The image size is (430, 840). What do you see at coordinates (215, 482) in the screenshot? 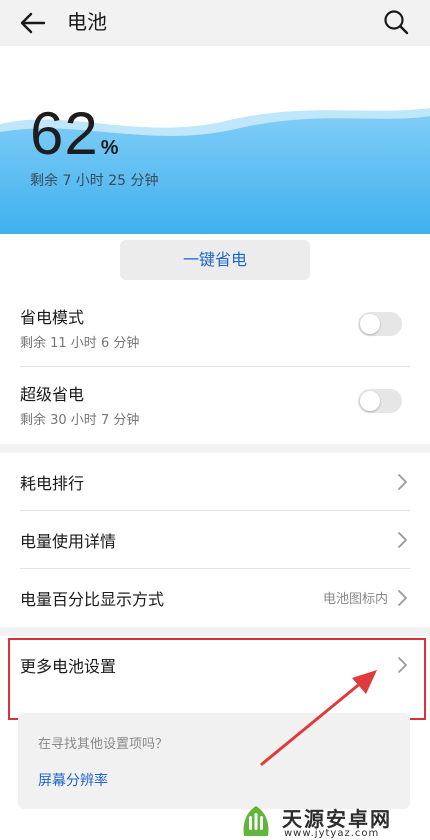
I see `menu-item-power-ranking: 耗电排行` at bounding box center [215, 482].